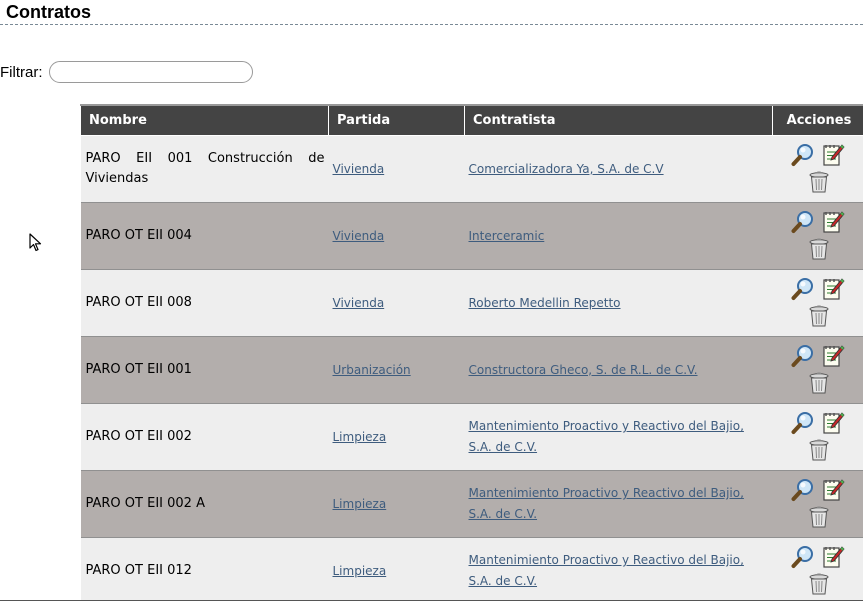 This screenshot has width=863, height=605. What do you see at coordinates (21, 72) in the screenshot?
I see `filter-label: Filtrar:` at bounding box center [21, 72].